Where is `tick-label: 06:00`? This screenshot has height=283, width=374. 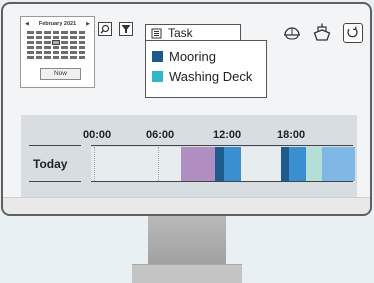 tick-label: 06:00 is located at coordinates (160, 135).